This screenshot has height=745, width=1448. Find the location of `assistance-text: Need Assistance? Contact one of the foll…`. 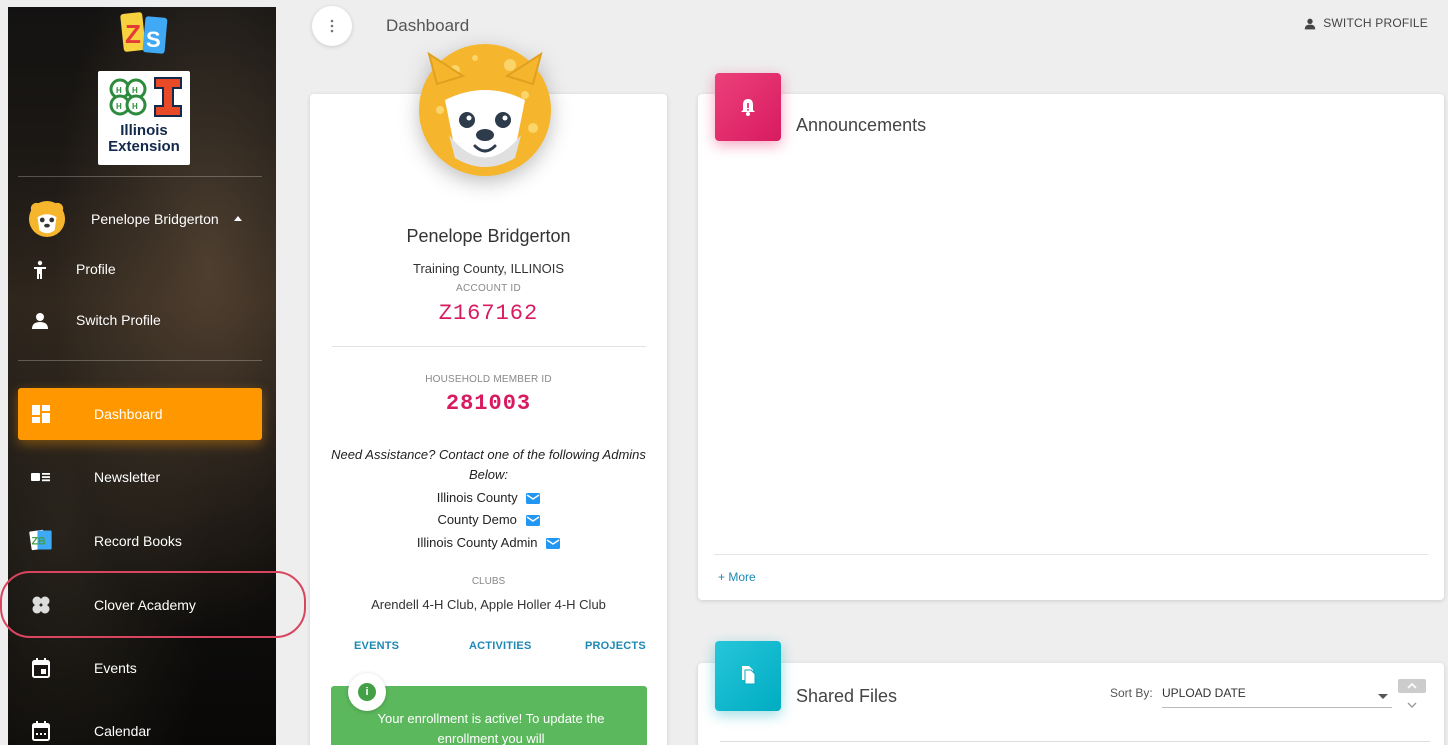

assistance-text: Need Assistance? Contact one of the foll… is located at coordinates (488, 464).